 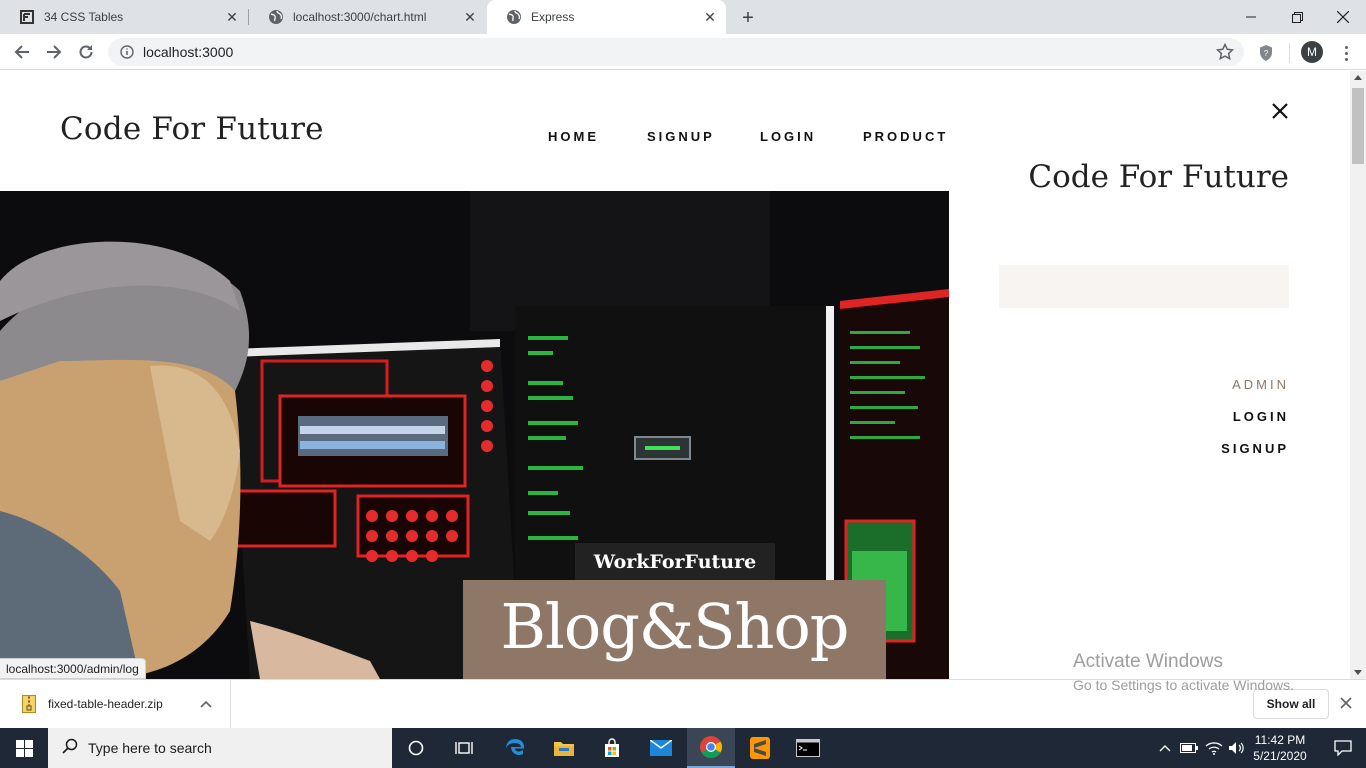 What do you see at coordinates (674, 629) in the screenshot?
I see `hero-title: Blog&Shop` at bounding box center [674, 629].